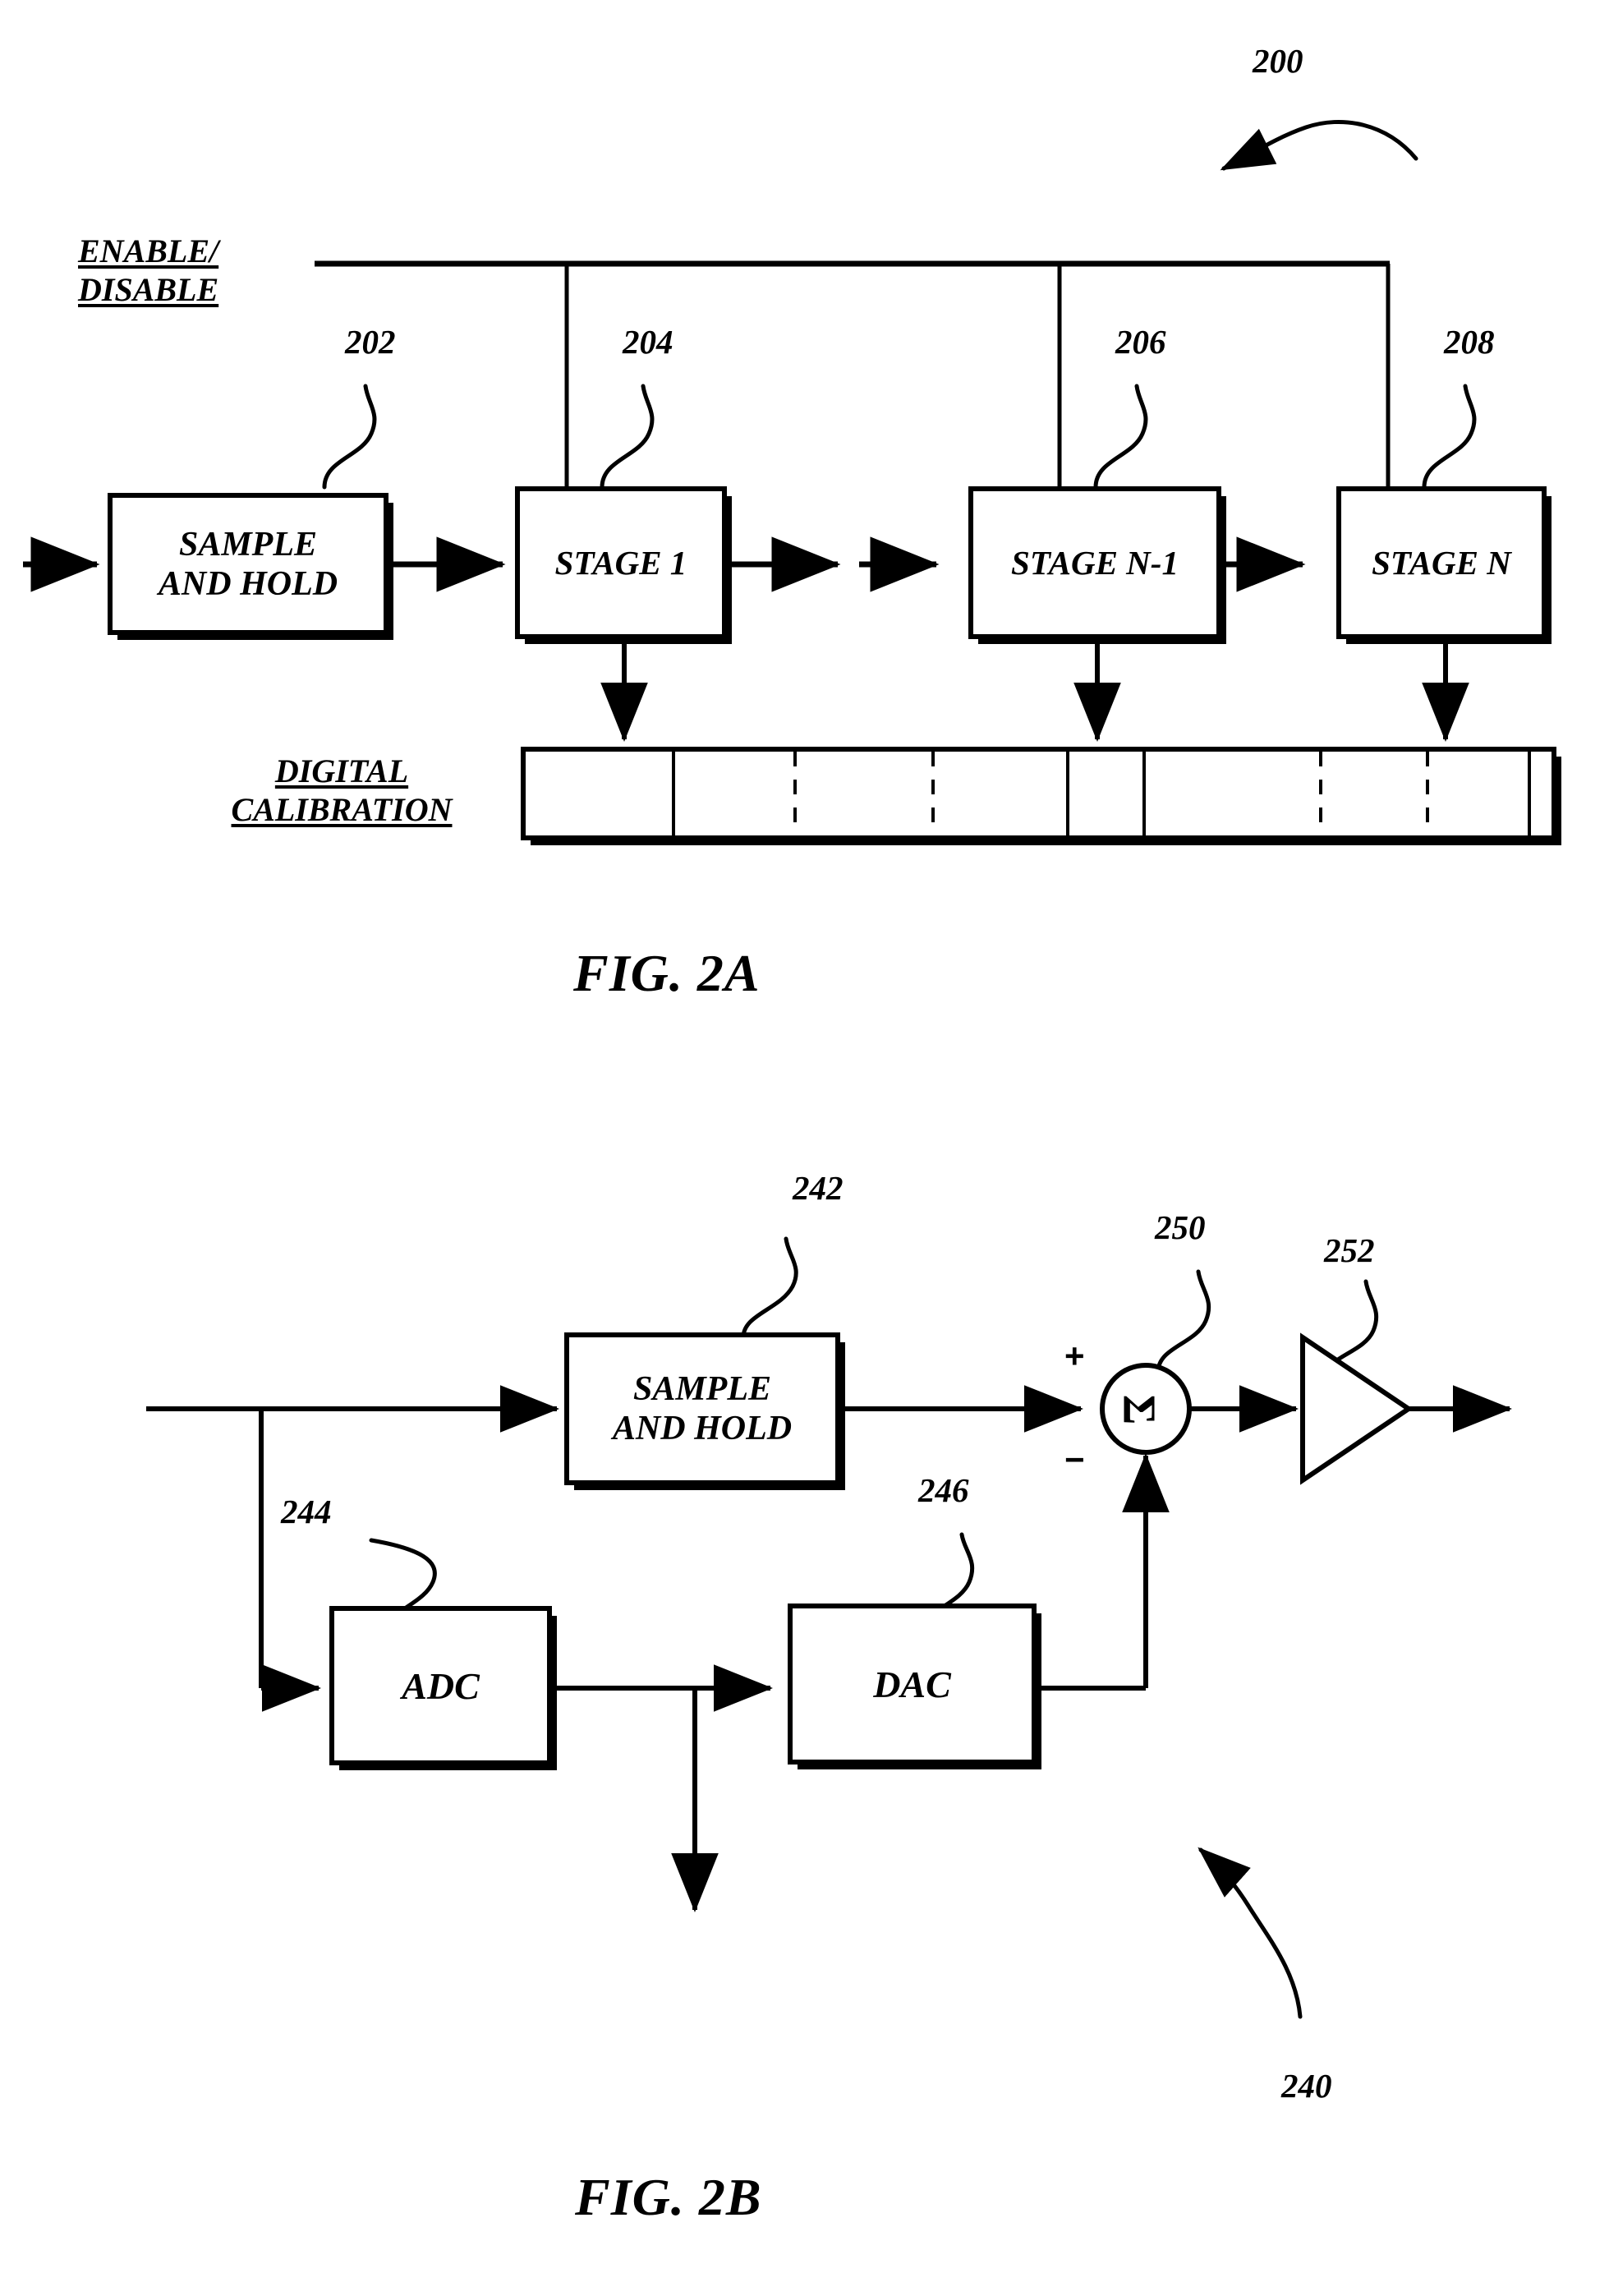 The width and height of the screenshot is (1609, 2296). Describe the element at coordinates (1074, 1459) in the screenshot. I see `summing-node-minus-sign: −` at that location.